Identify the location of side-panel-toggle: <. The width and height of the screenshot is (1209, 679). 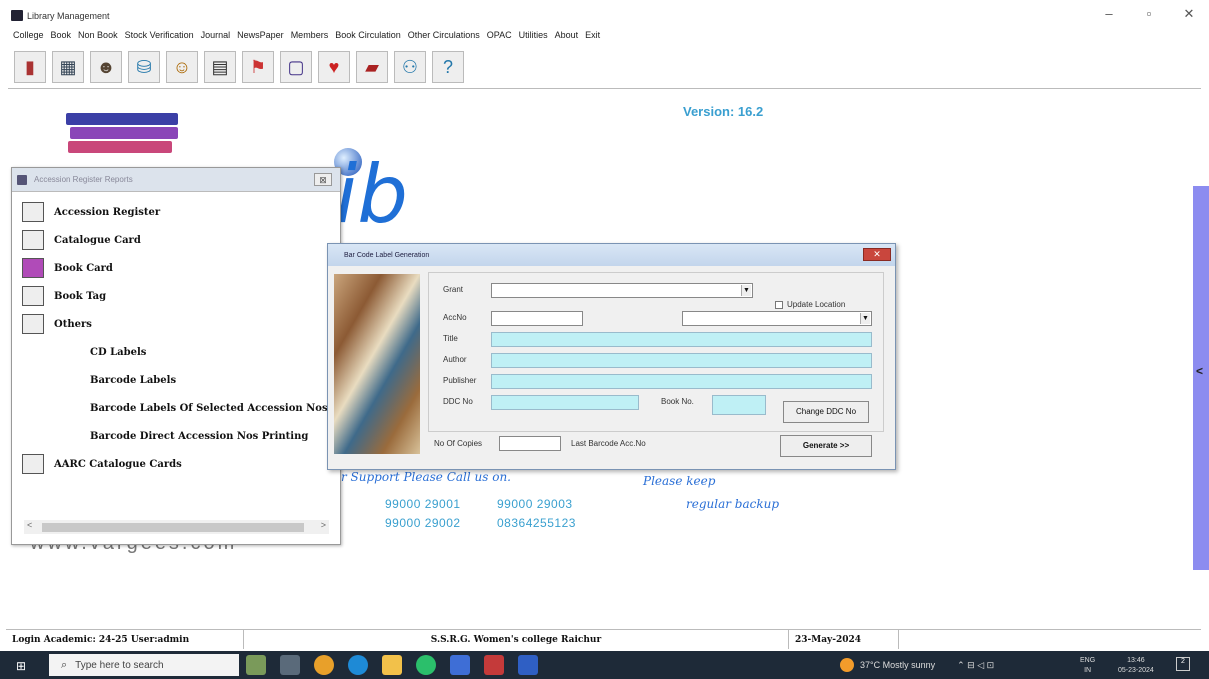
(1201, 378).